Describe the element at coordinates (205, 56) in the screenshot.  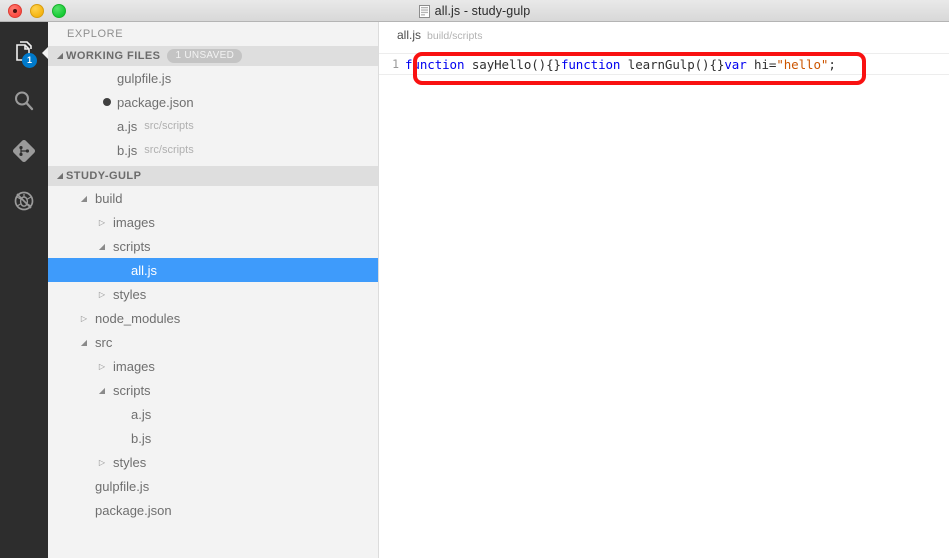
I see `unsaved-badge: 1 UNSAVED` at that location.